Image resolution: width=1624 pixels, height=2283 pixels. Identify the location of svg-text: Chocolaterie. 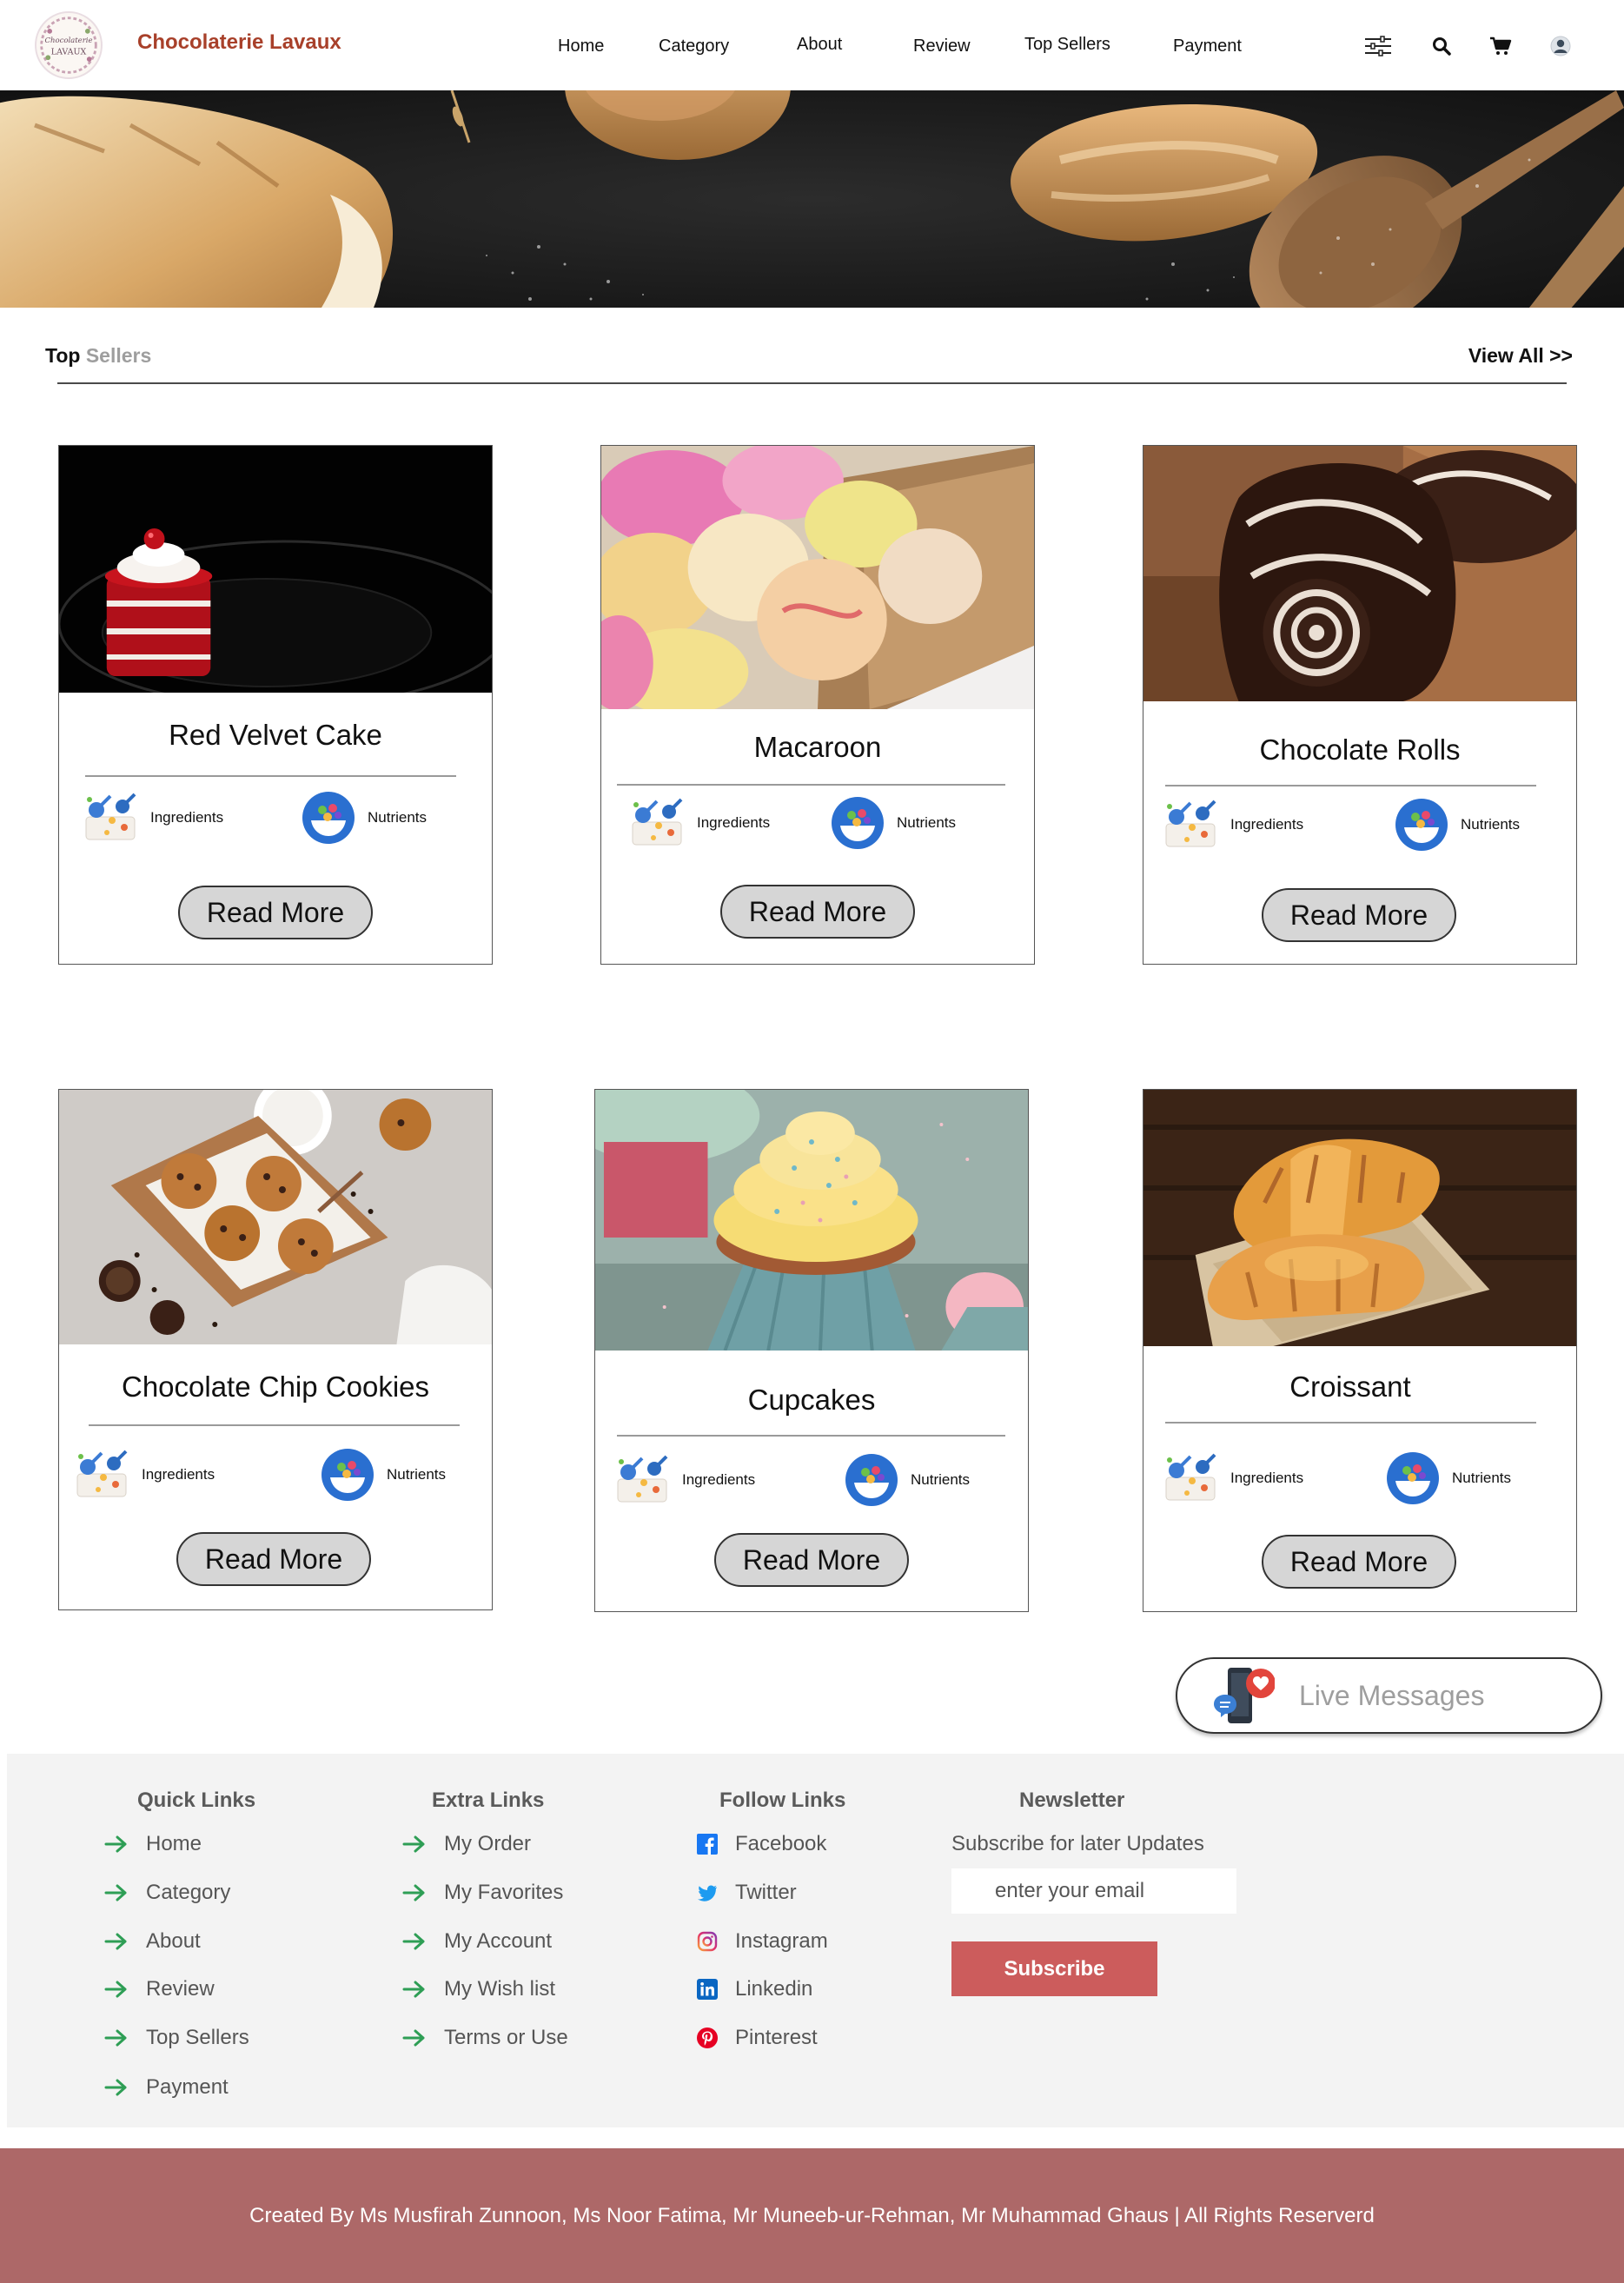
(68, 41).